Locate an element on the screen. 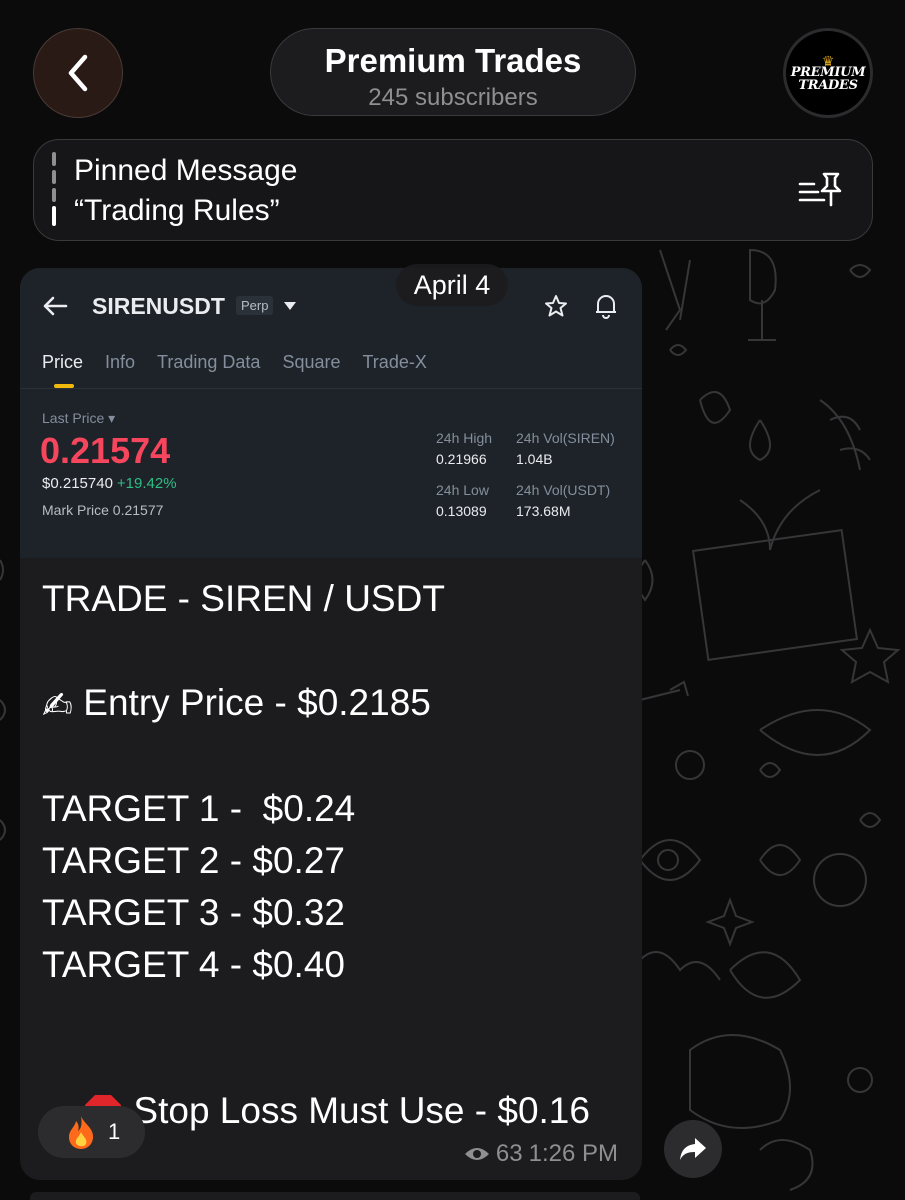 This screenshot has width=905, height=1200. divider is located at coordinates (331, 388).